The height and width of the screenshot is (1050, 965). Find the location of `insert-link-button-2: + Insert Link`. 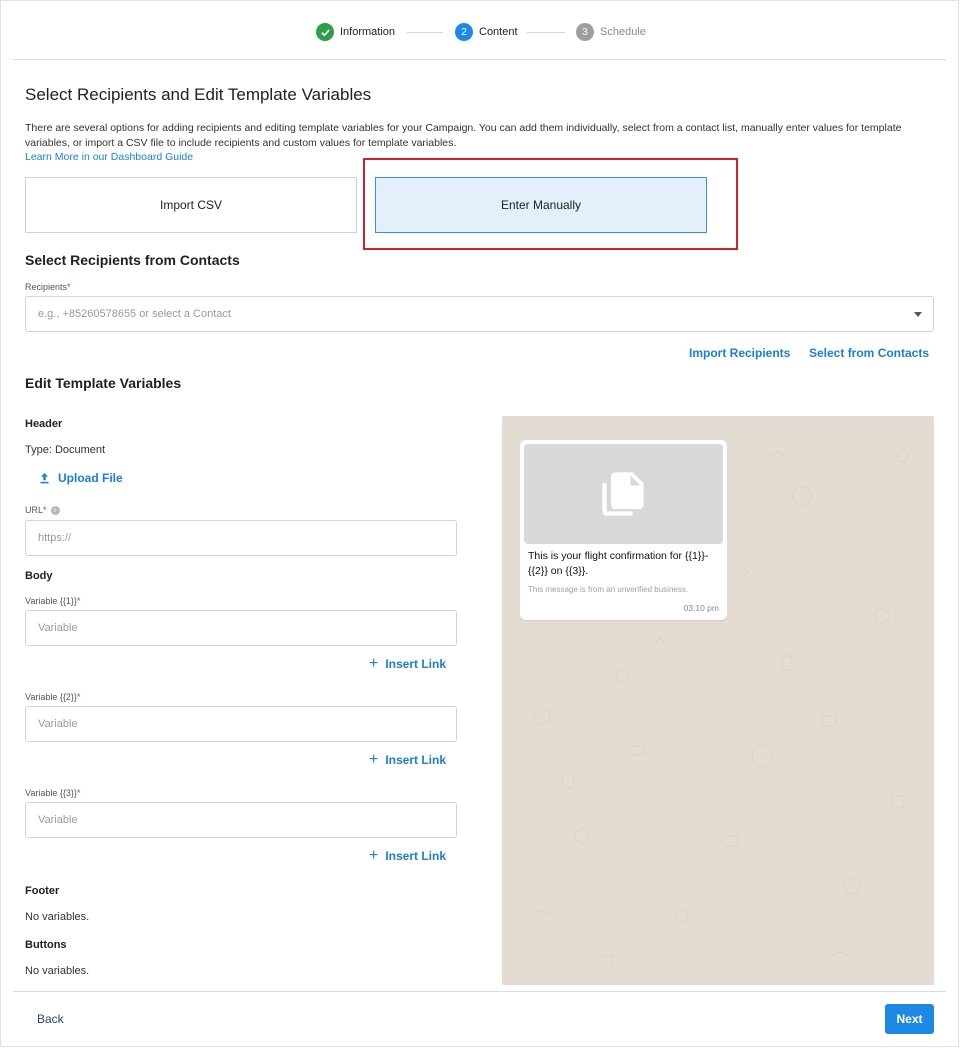

insert-link-button-2: + Insert Link is located at coordinates (408, 759).